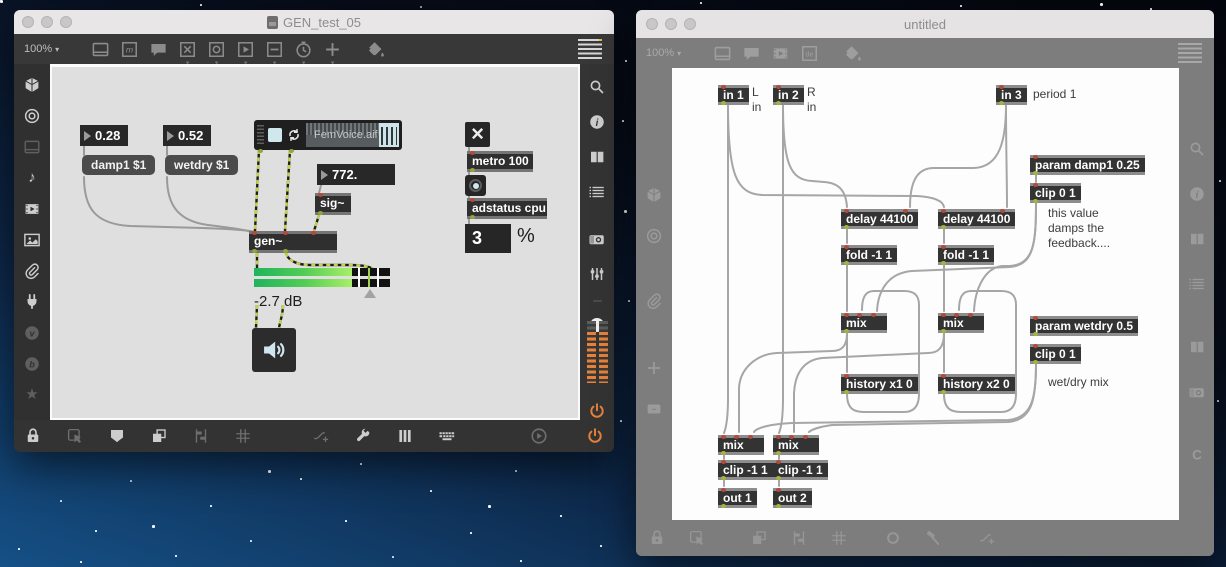  Describe the element at coordinates (741, 445) in the screenshot. I see `object-mix-out-left: mix` at that location.